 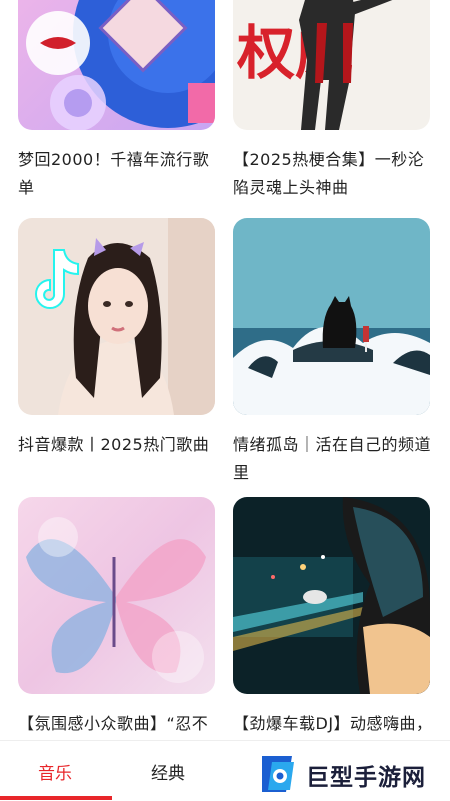 I want to click on ultraman-cover: 权威, so click(x=331, y=65).